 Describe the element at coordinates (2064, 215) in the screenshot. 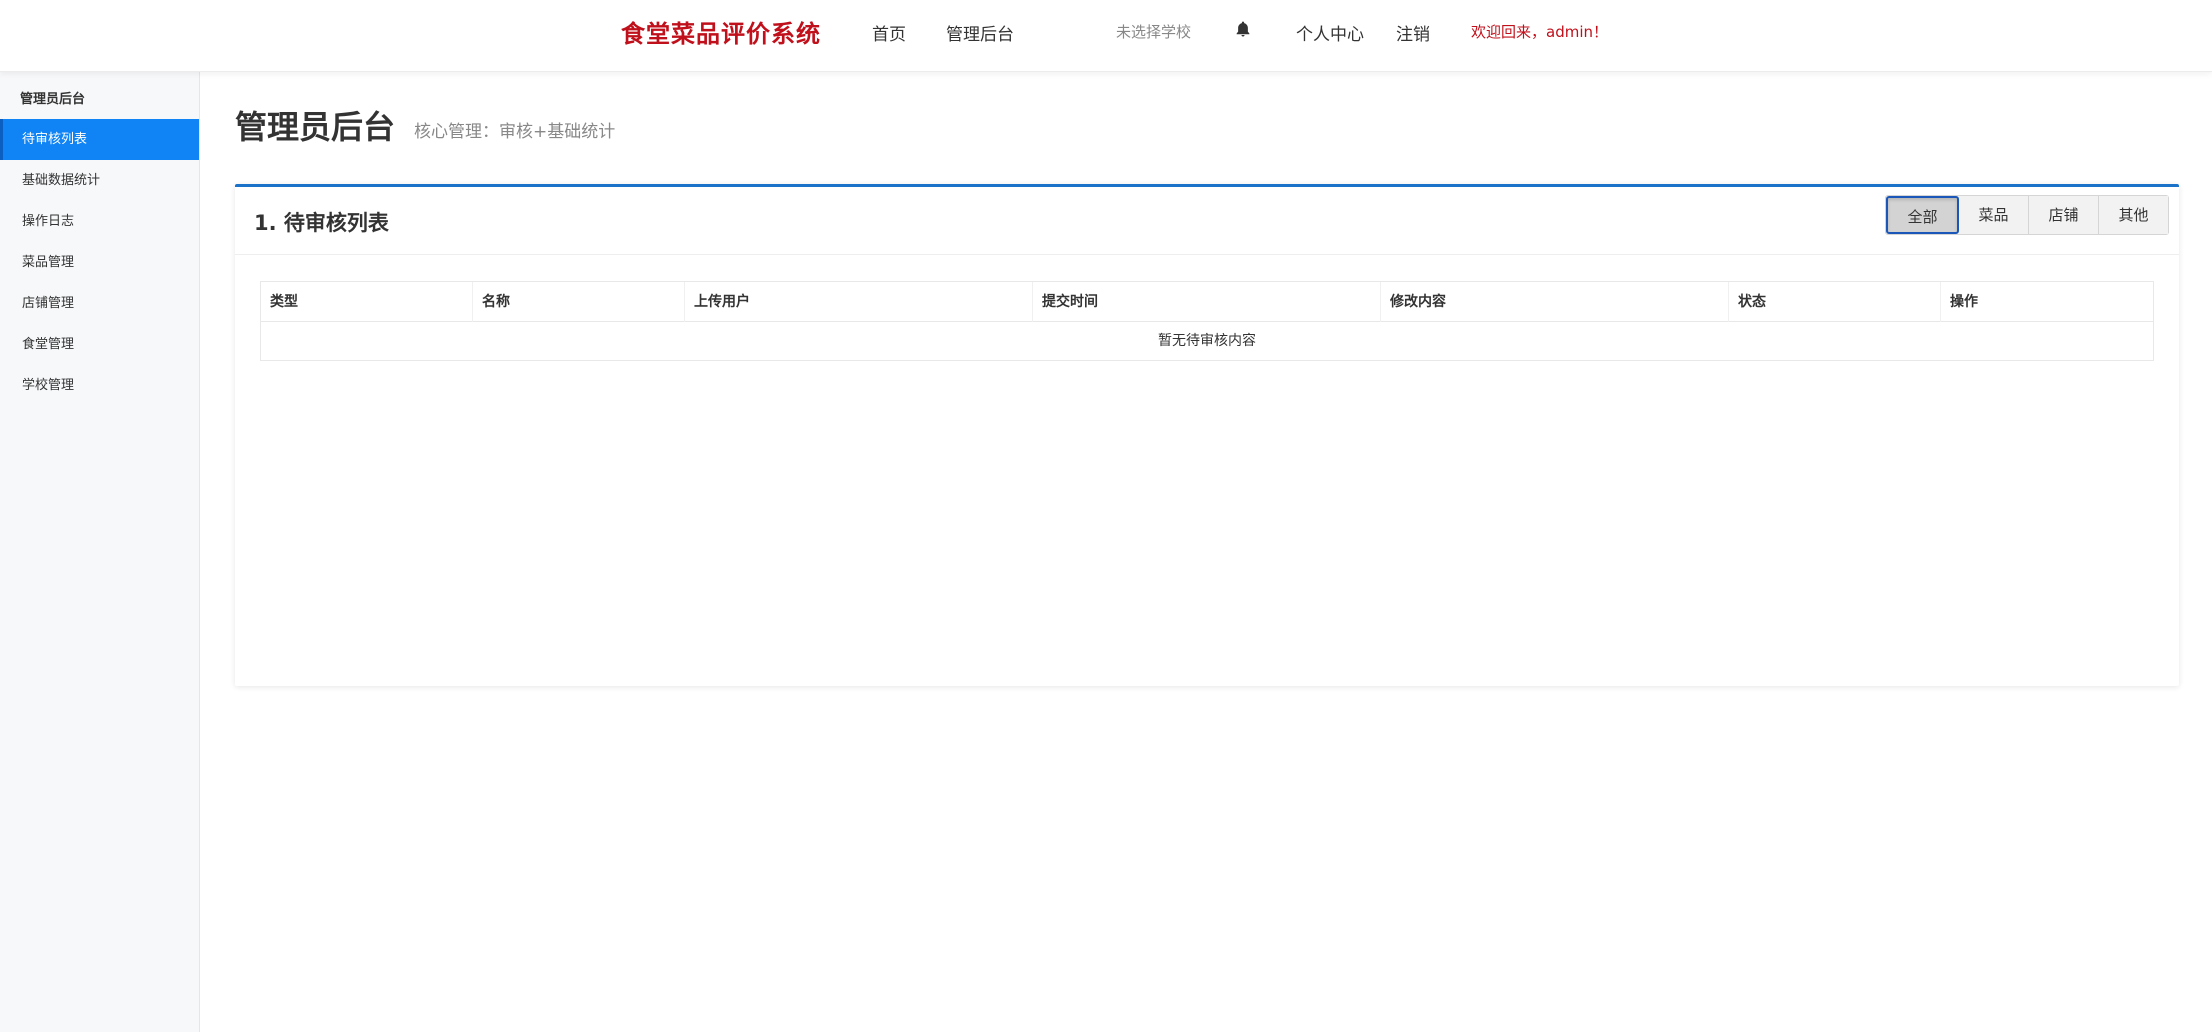

I see `filter-shop-button: 店铺` at that location.